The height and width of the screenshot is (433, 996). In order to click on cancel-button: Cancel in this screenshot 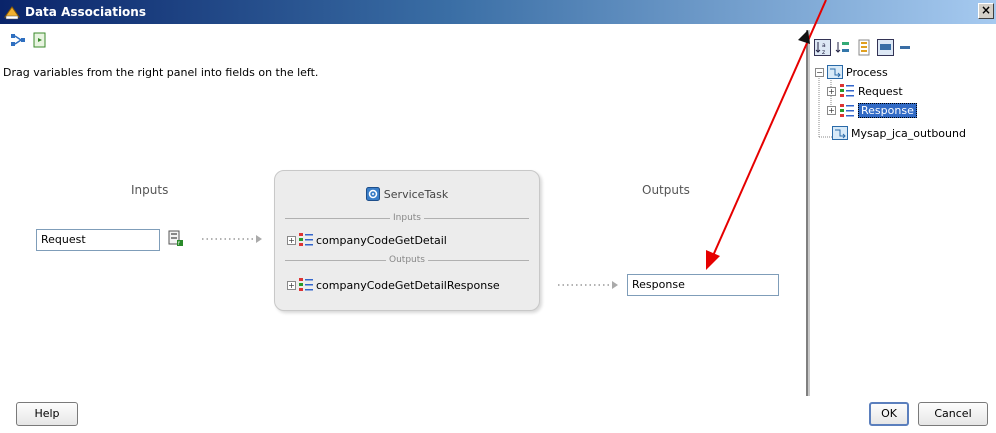, I will do `click(953, 414)`.